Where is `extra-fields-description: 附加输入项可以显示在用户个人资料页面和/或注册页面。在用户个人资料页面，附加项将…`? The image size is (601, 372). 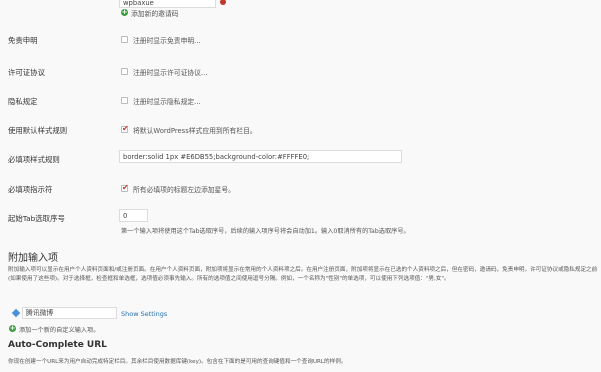 extra-fields-description: 附加输入项可以显示在用户个人资料页面和/或注册页面。在用户个人资料页面，附加项将… is located at coordinates (303, 274).